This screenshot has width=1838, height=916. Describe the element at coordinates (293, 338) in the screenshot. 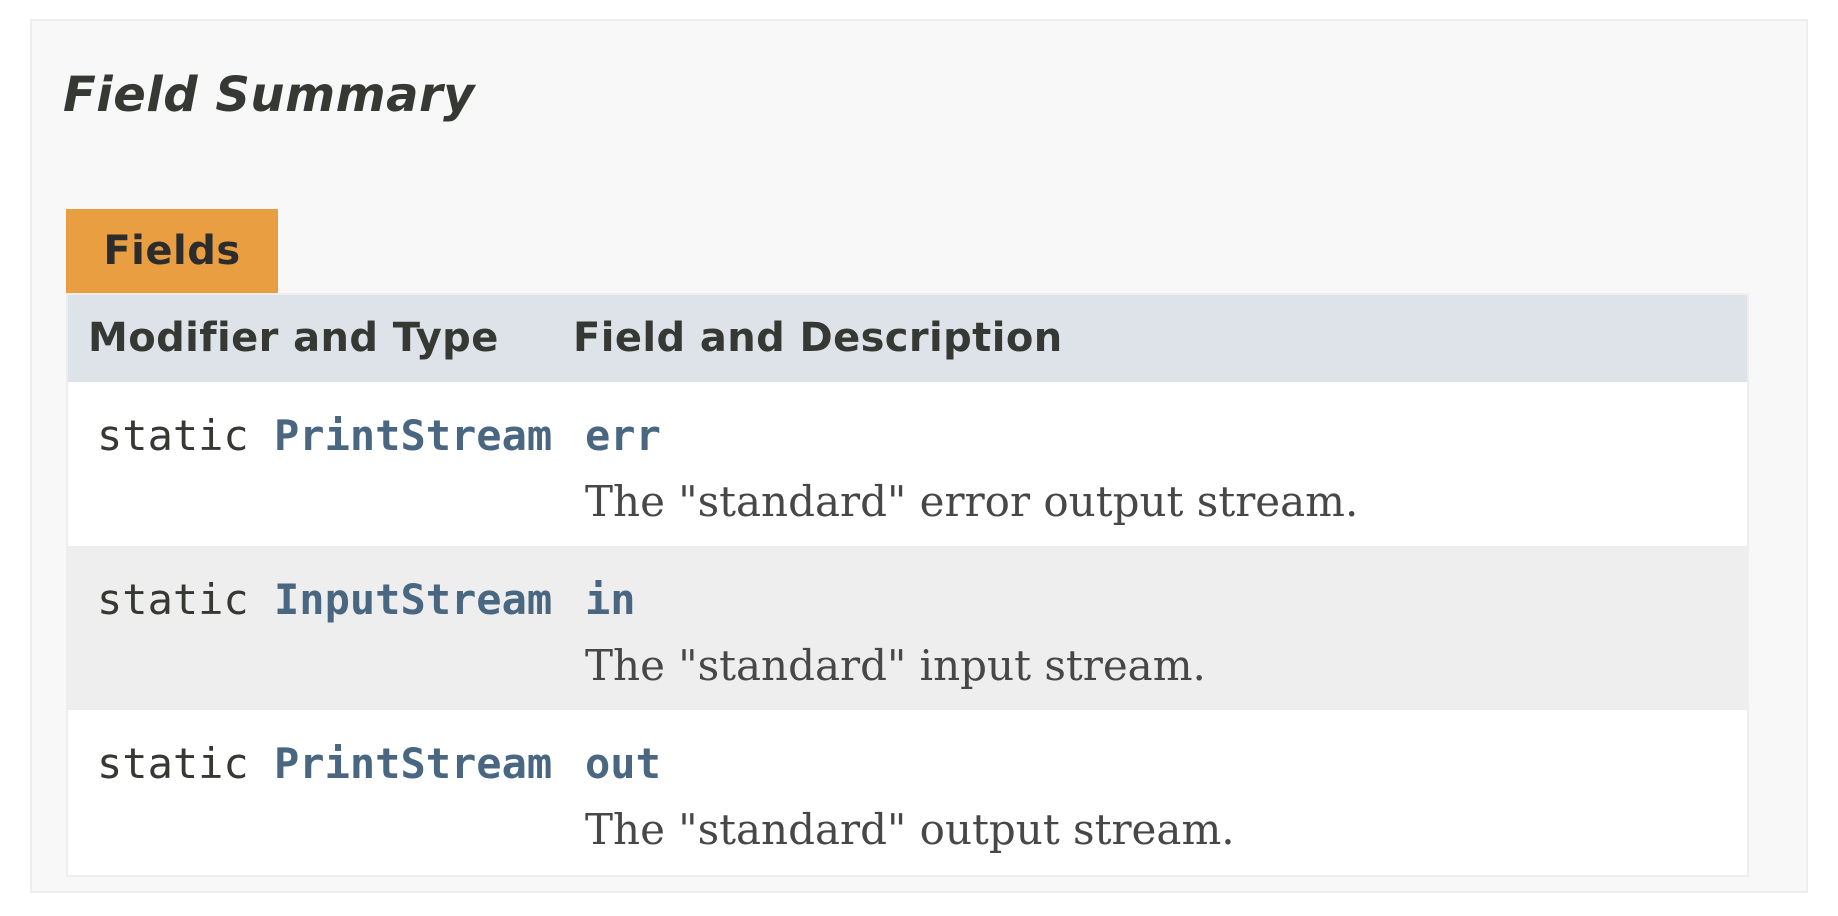

I see `column-header-modifier-type: Modifier and Type` at that location.